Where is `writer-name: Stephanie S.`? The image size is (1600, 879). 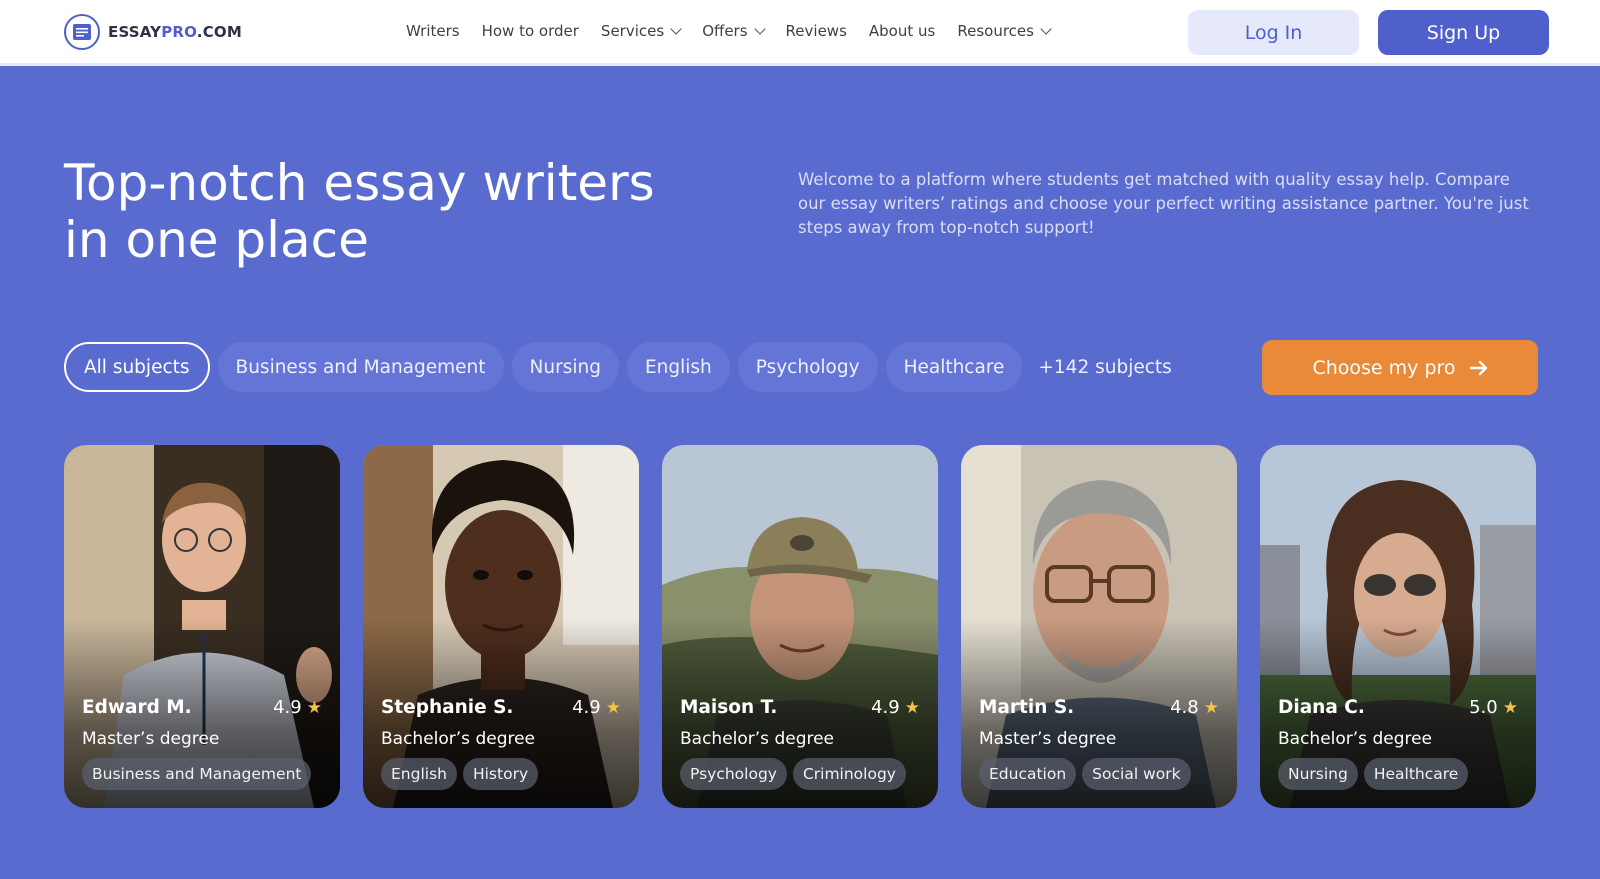 writer-name: Stephanie S. is located at coordinates (447, 707).